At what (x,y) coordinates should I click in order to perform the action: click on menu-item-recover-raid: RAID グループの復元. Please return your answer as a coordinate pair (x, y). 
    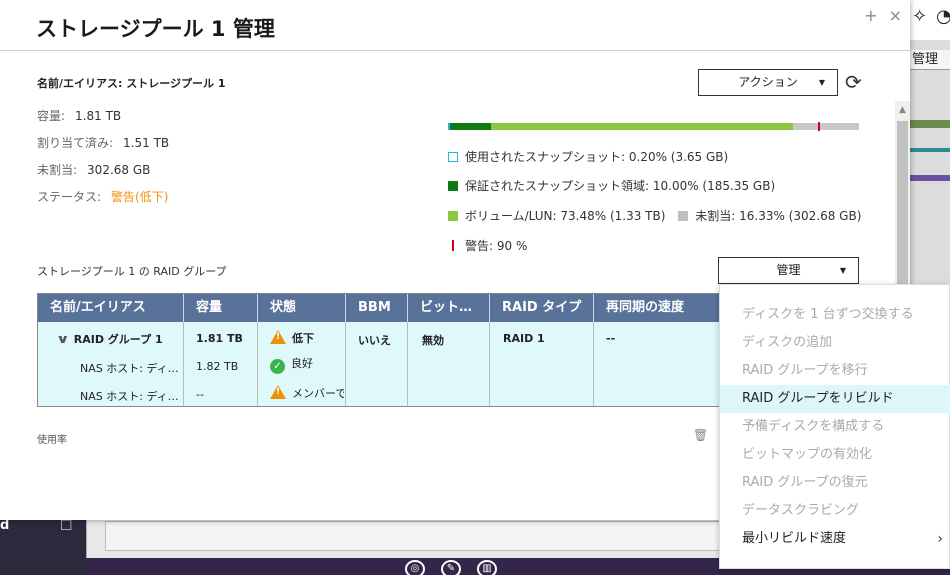
    Looking at the image, I should click on (835, 483).